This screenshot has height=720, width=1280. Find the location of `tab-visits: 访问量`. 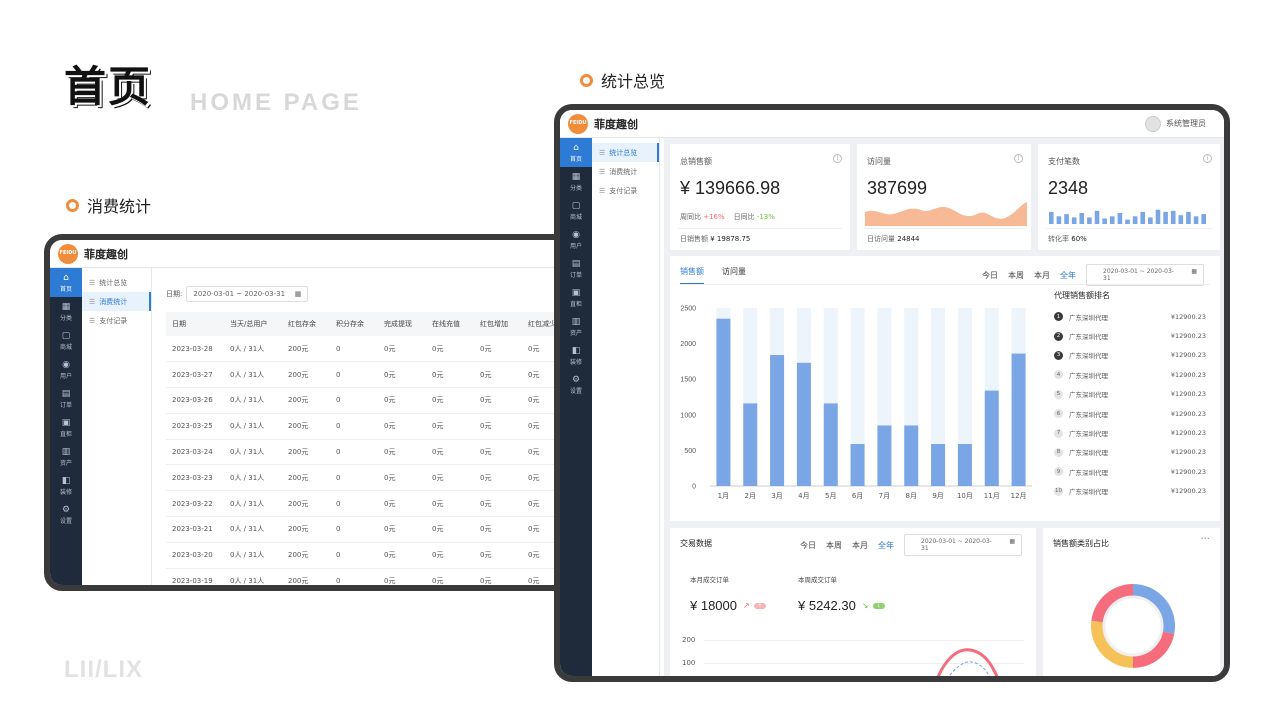

tab-visits: 访问量 is located at coordinates (734, 275).